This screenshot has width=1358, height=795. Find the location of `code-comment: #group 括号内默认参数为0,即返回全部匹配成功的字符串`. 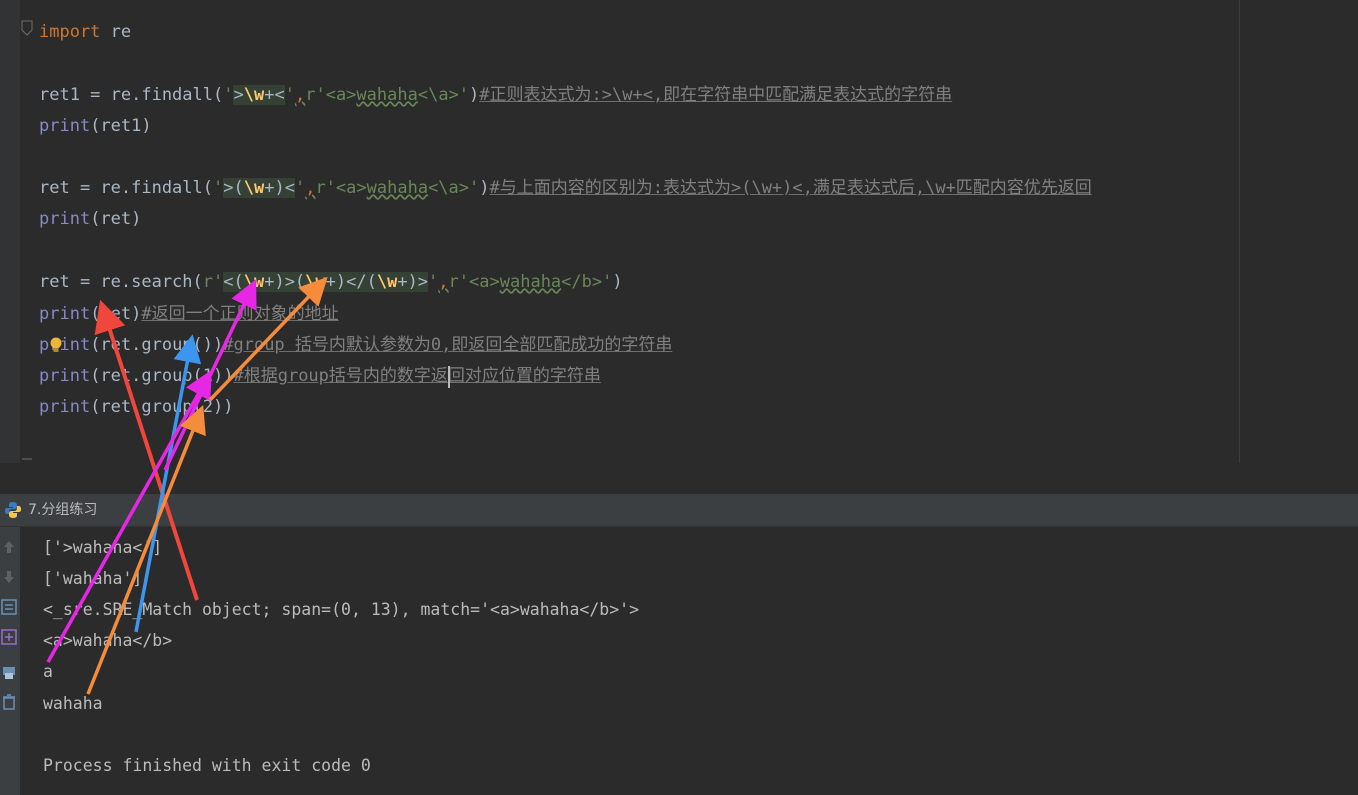

code-comment: #group 括号内默认参数为0,即返回全部匹配成功的字符串 is located at coordinates (448, 345).